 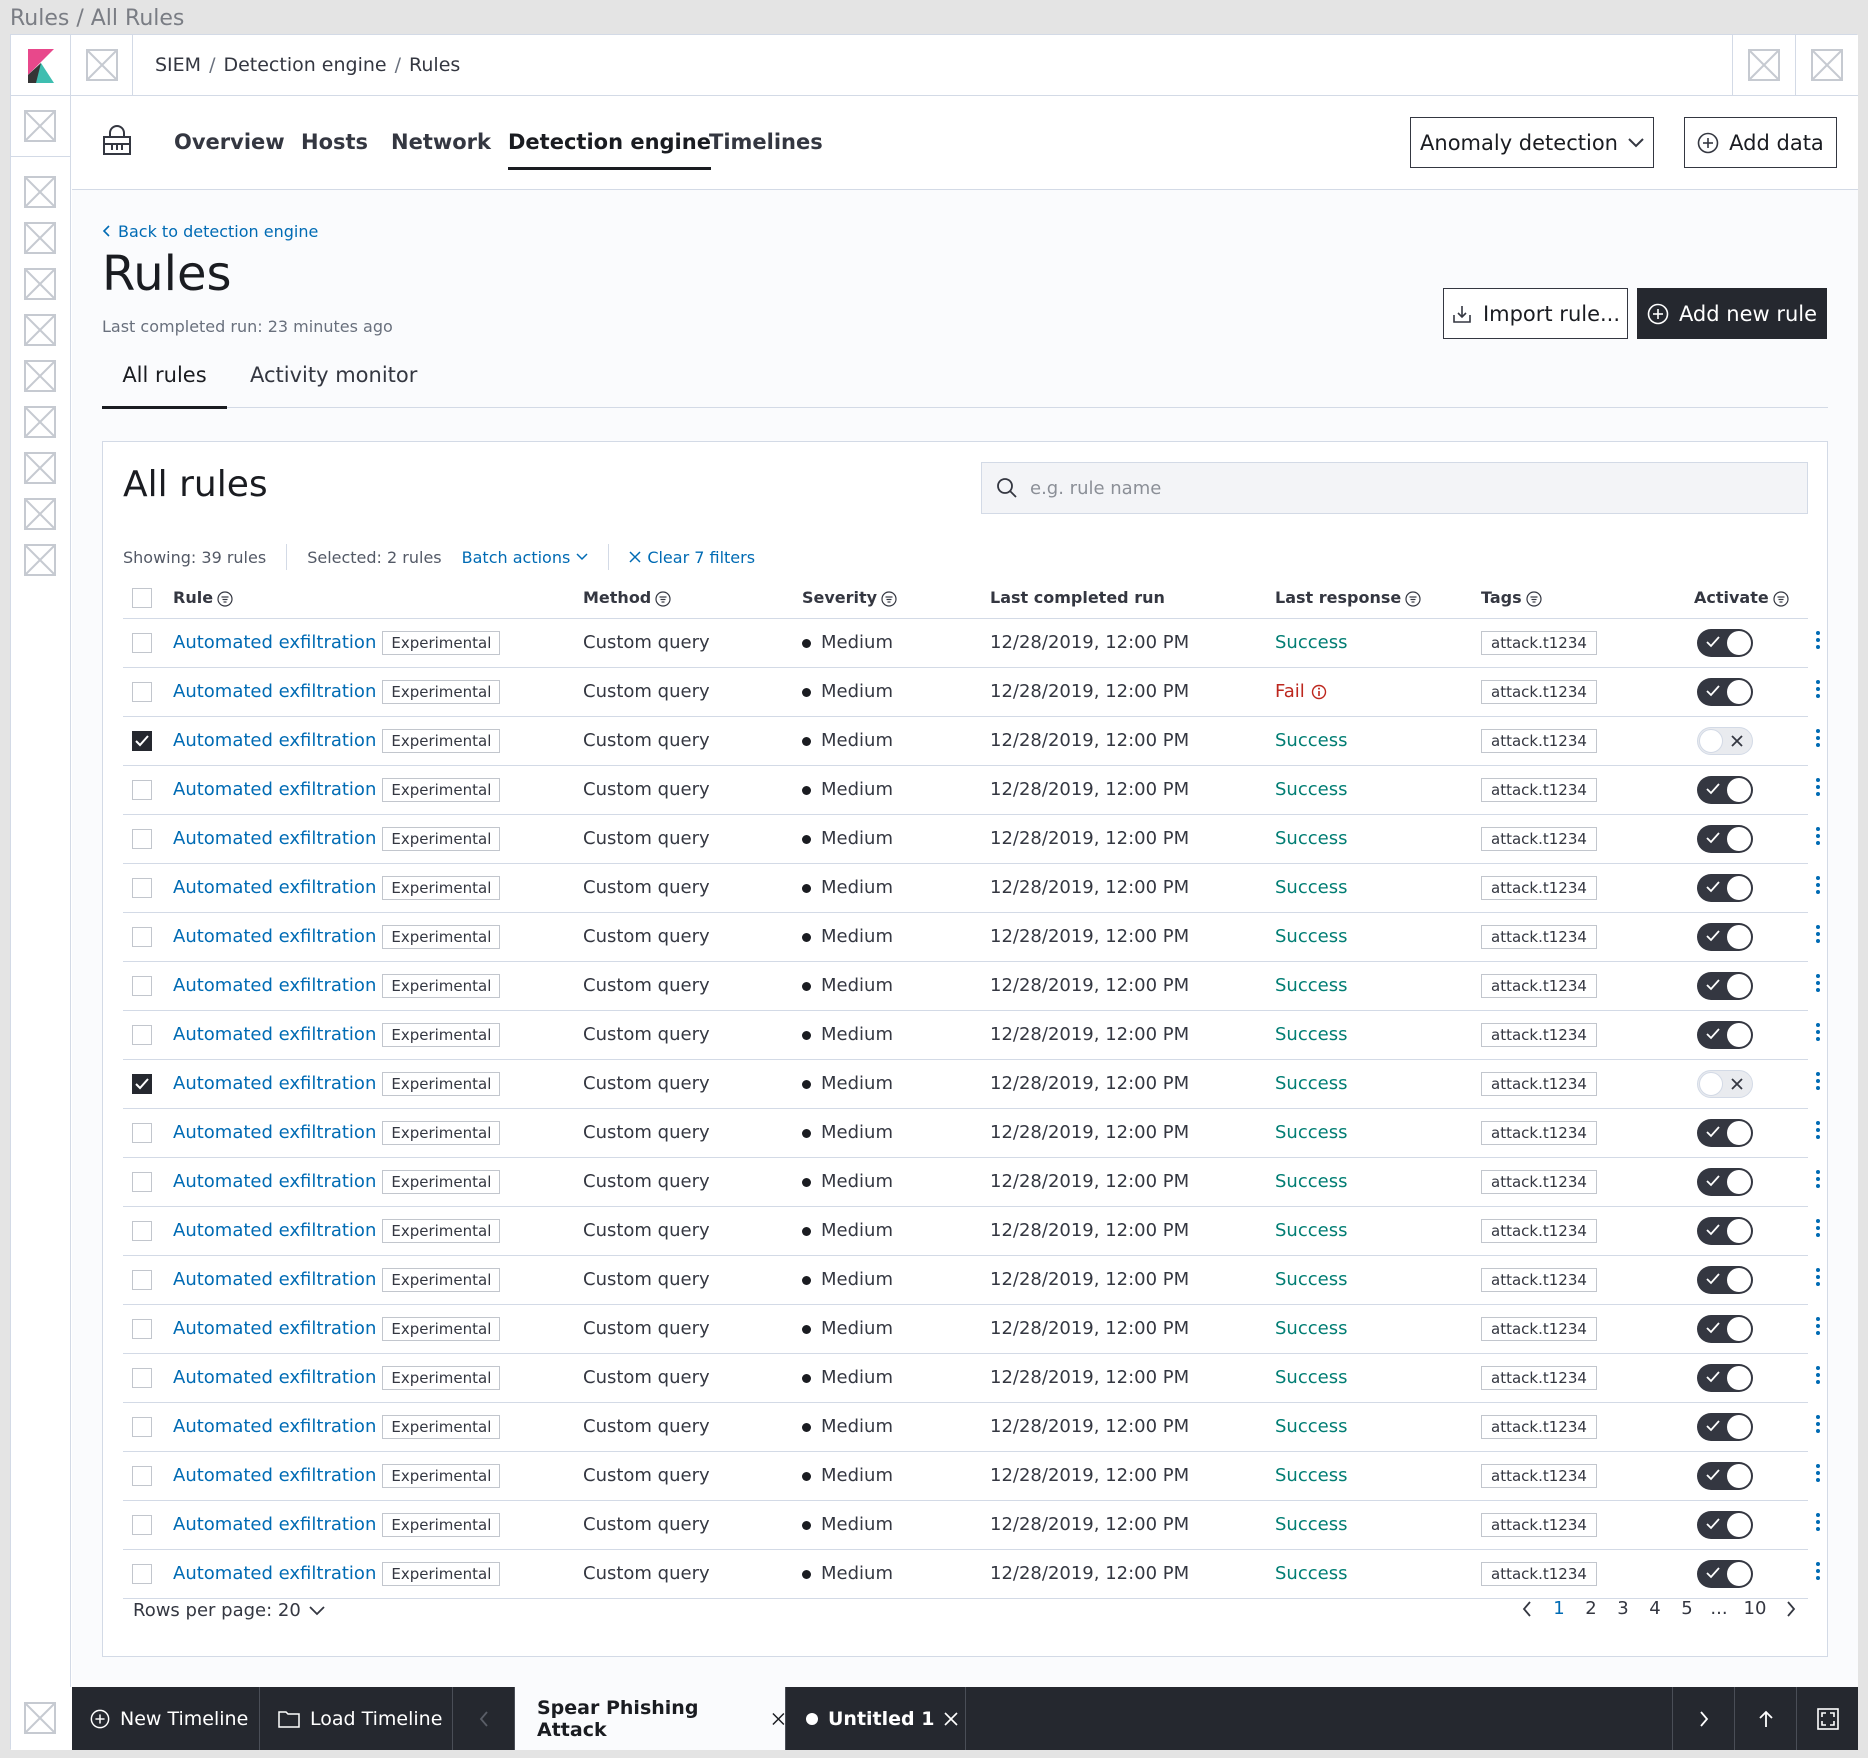 What do you see at coordinates (1319, 692) in the screenshot?
I see `info-icon` at bounding box center [1319, 692].